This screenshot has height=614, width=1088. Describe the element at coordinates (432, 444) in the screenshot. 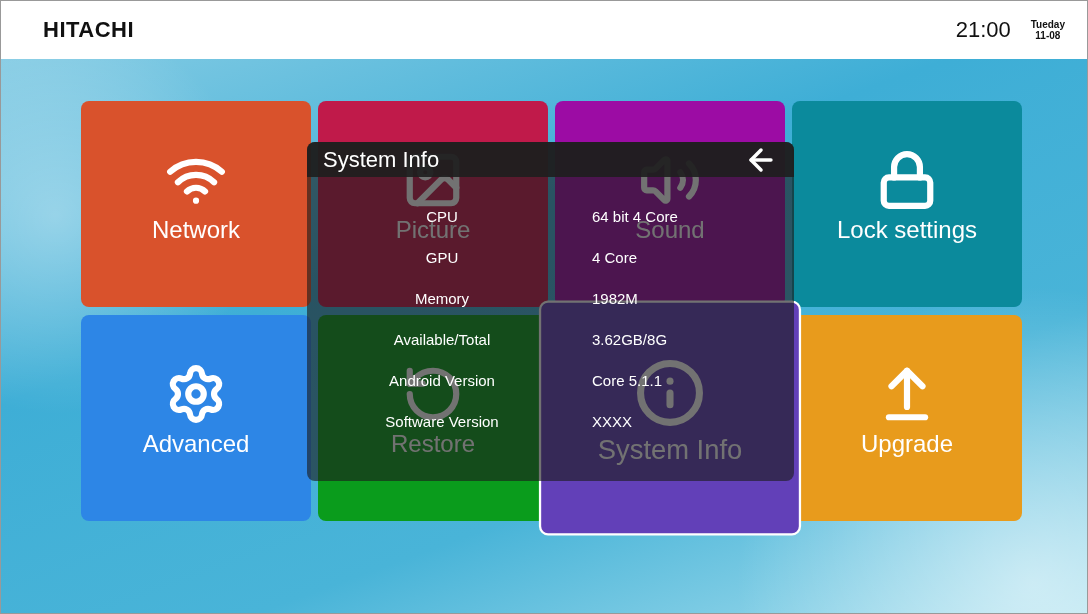

I see `tile-label: Restore` at that location.